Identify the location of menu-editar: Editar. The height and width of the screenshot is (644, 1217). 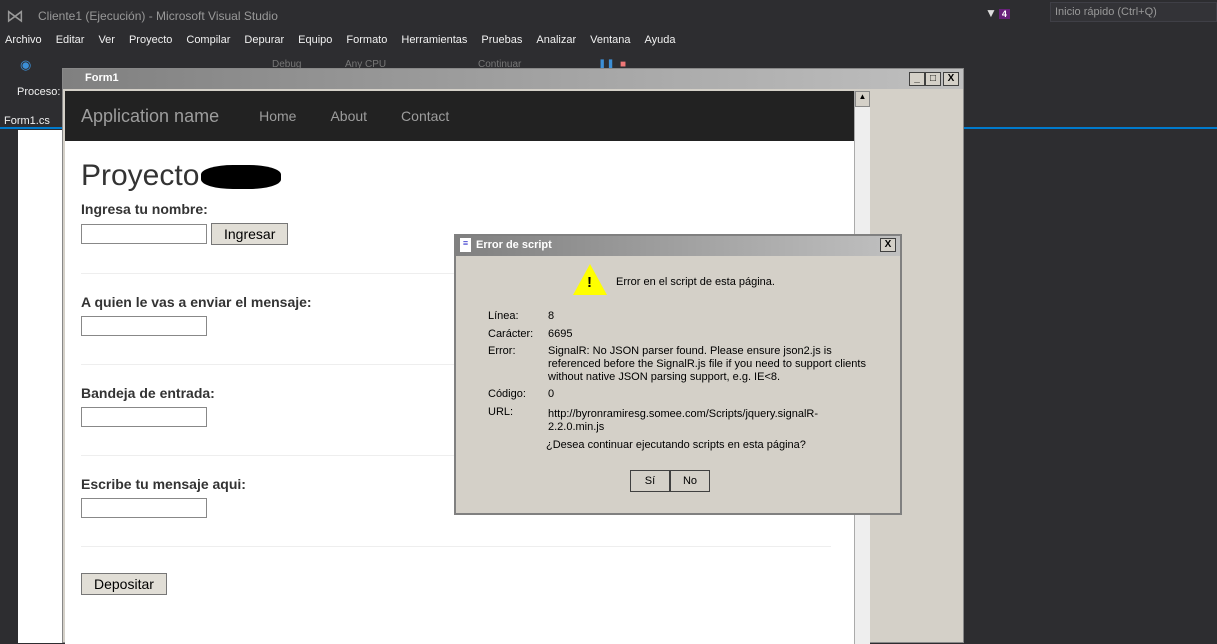
(72, 40).